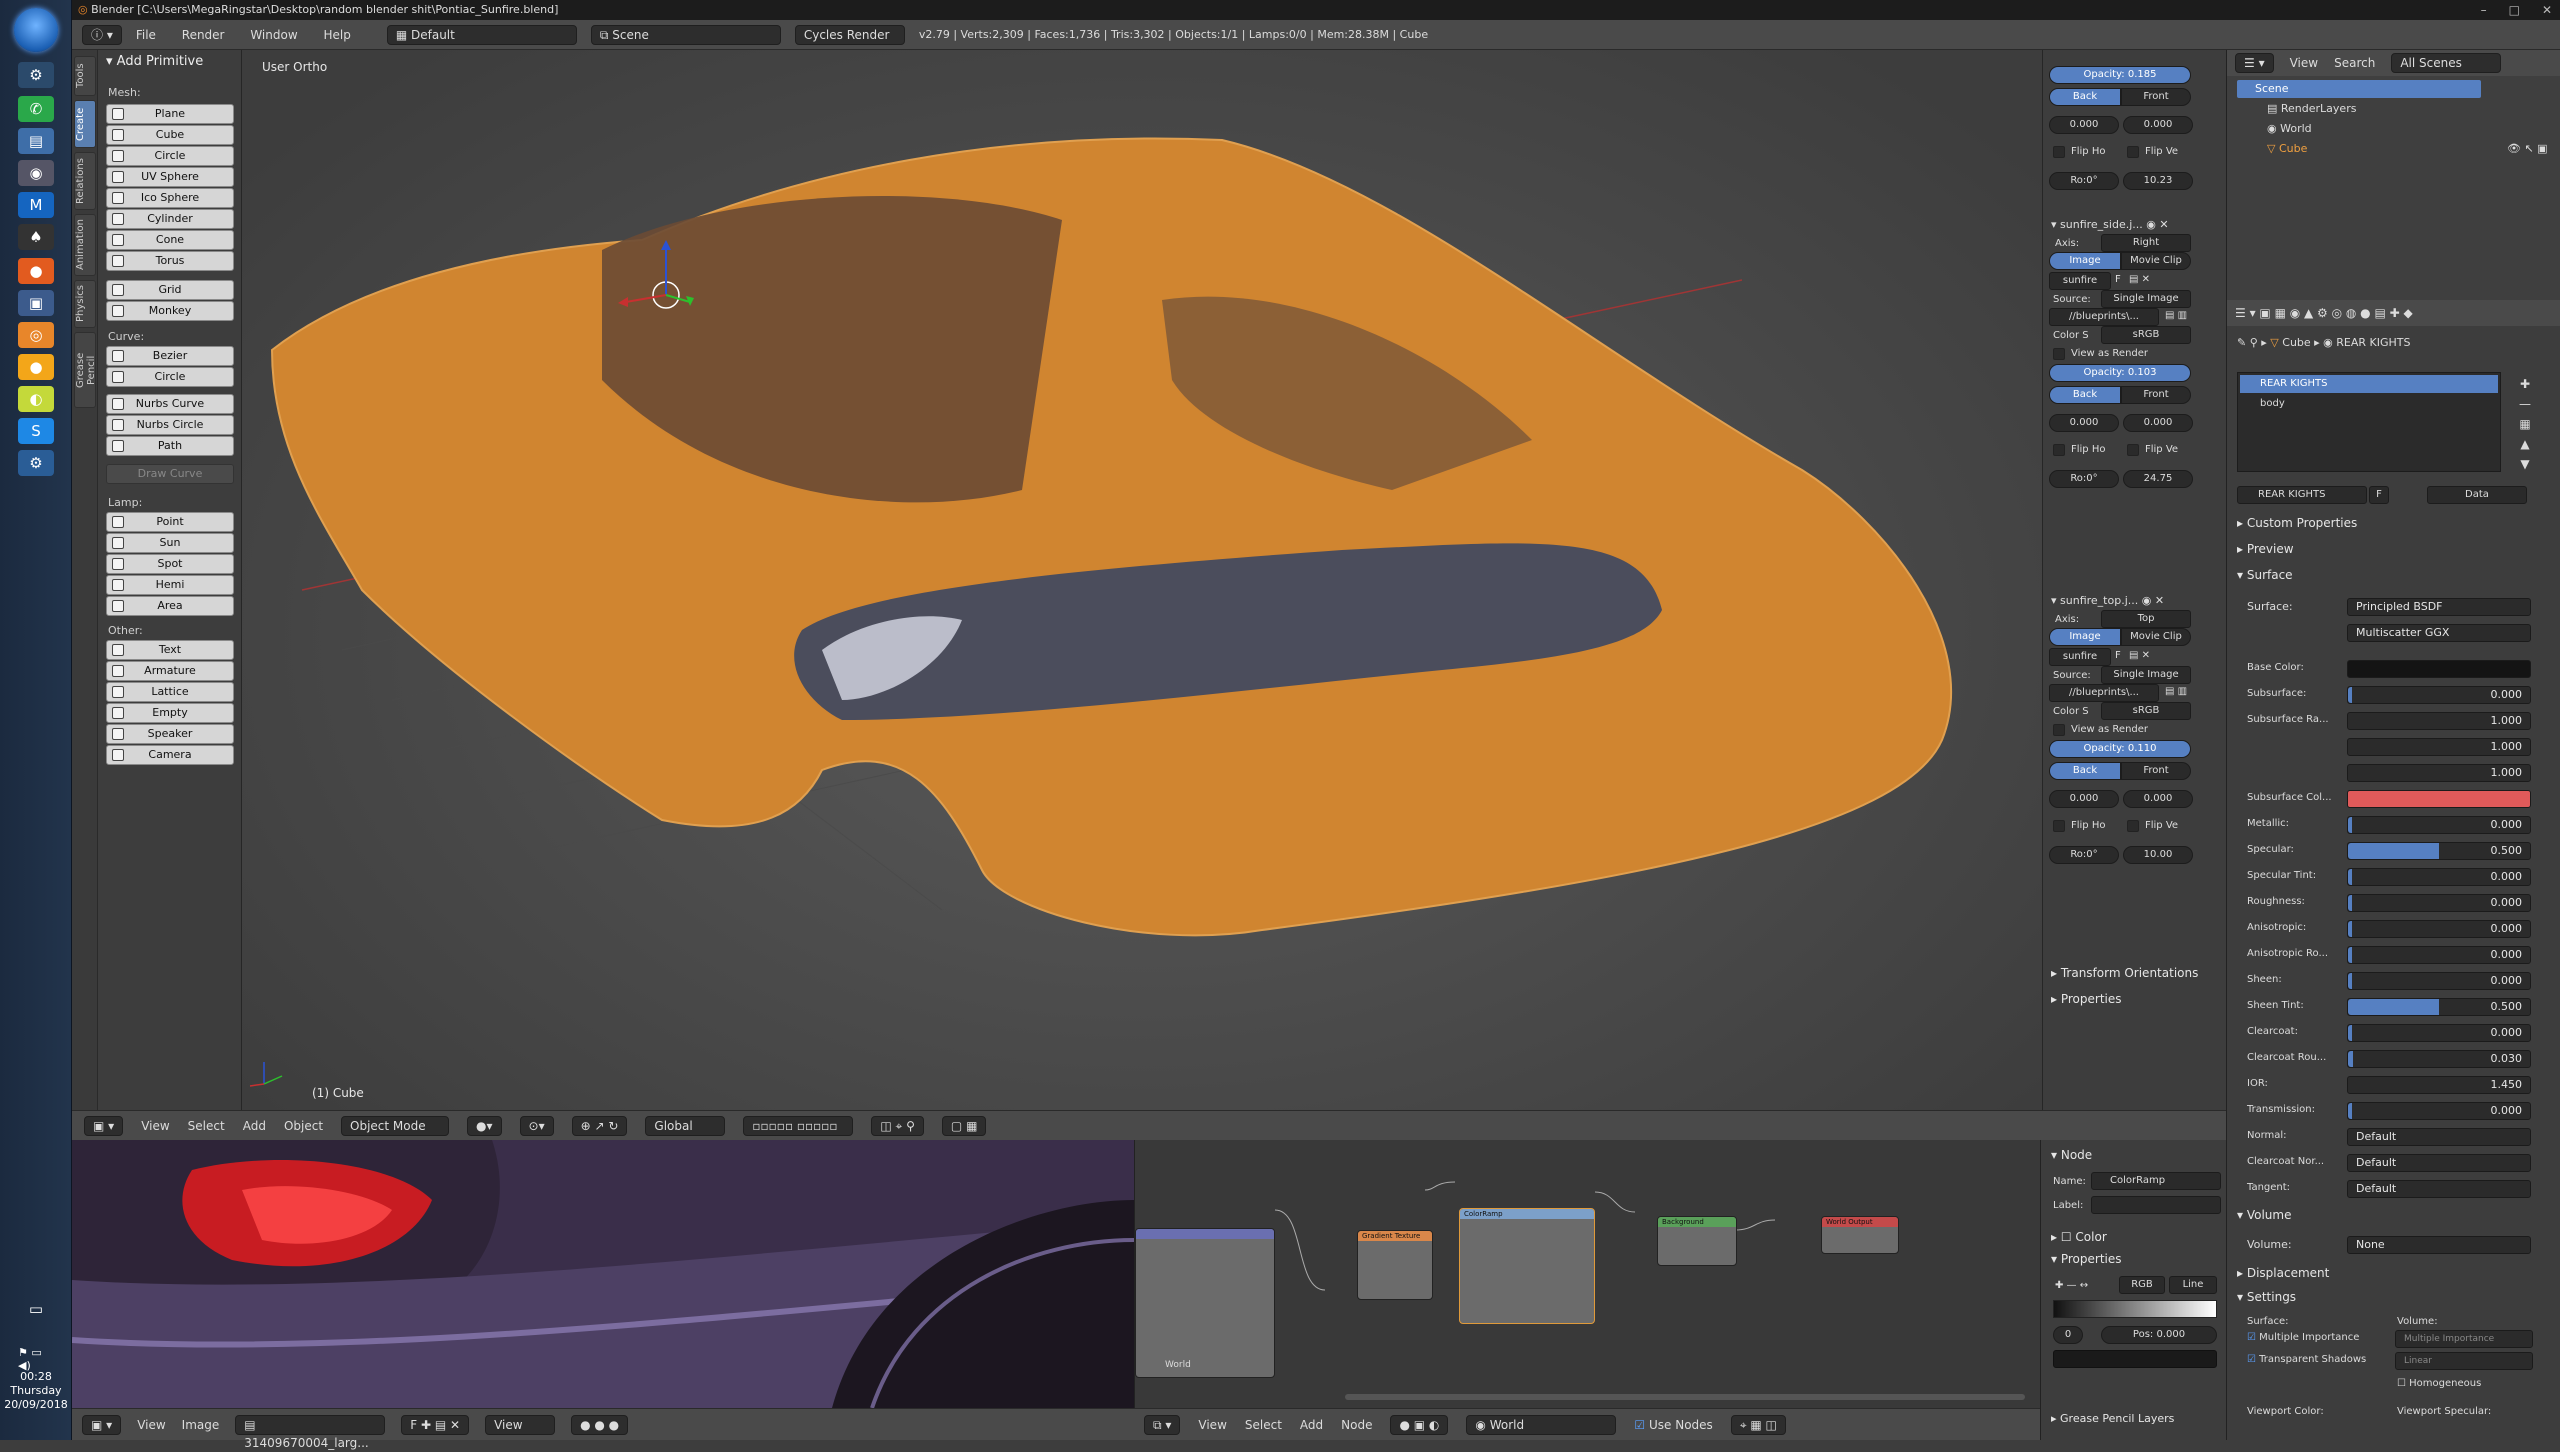 Image resolution: width=2560 pixels, height=1452 pixels. What do you see at coordinates (170, 425) in the screenshot?
I see `add-nurbs-circle-button: Nurbs Circle` at bounding box center [170, 425].